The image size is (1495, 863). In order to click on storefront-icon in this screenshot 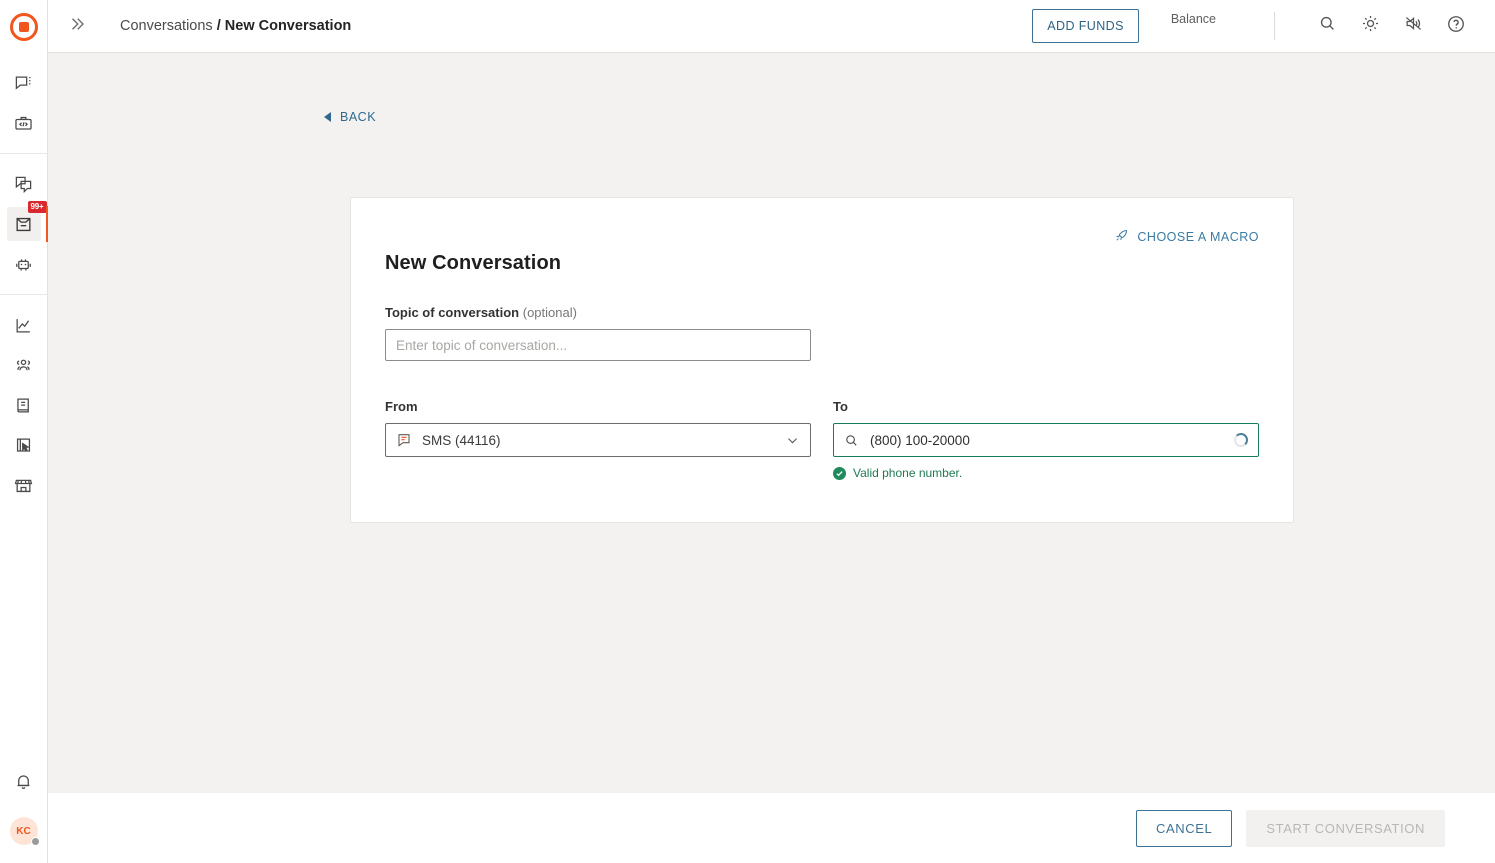, I will do `click(23, 485)`.